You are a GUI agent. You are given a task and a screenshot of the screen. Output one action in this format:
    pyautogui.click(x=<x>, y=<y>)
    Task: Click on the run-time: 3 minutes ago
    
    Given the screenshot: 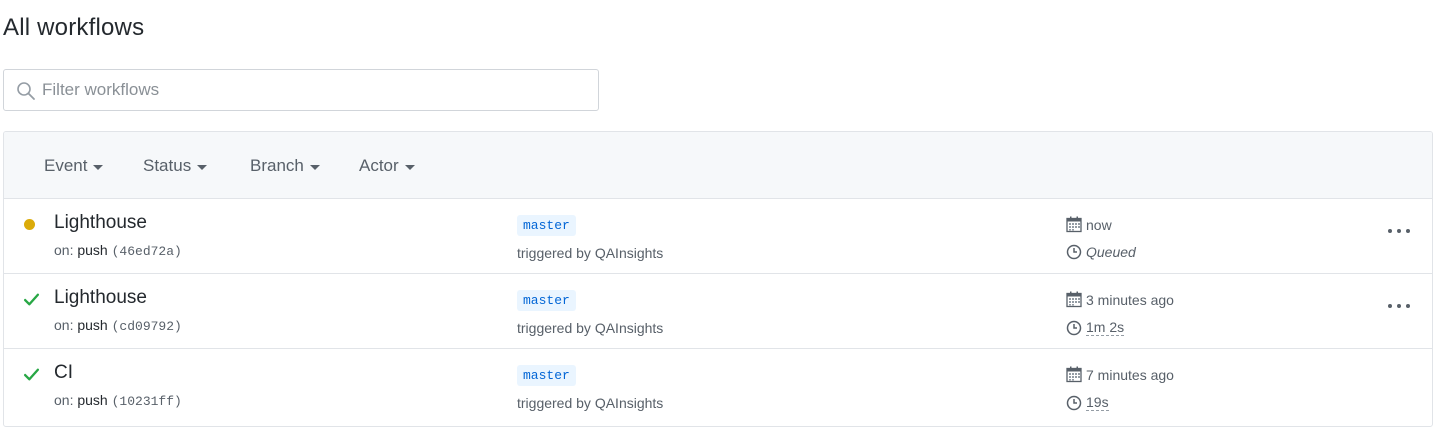 What is the action you would take?
    pyautogui.click(x=1120, y=299)
    